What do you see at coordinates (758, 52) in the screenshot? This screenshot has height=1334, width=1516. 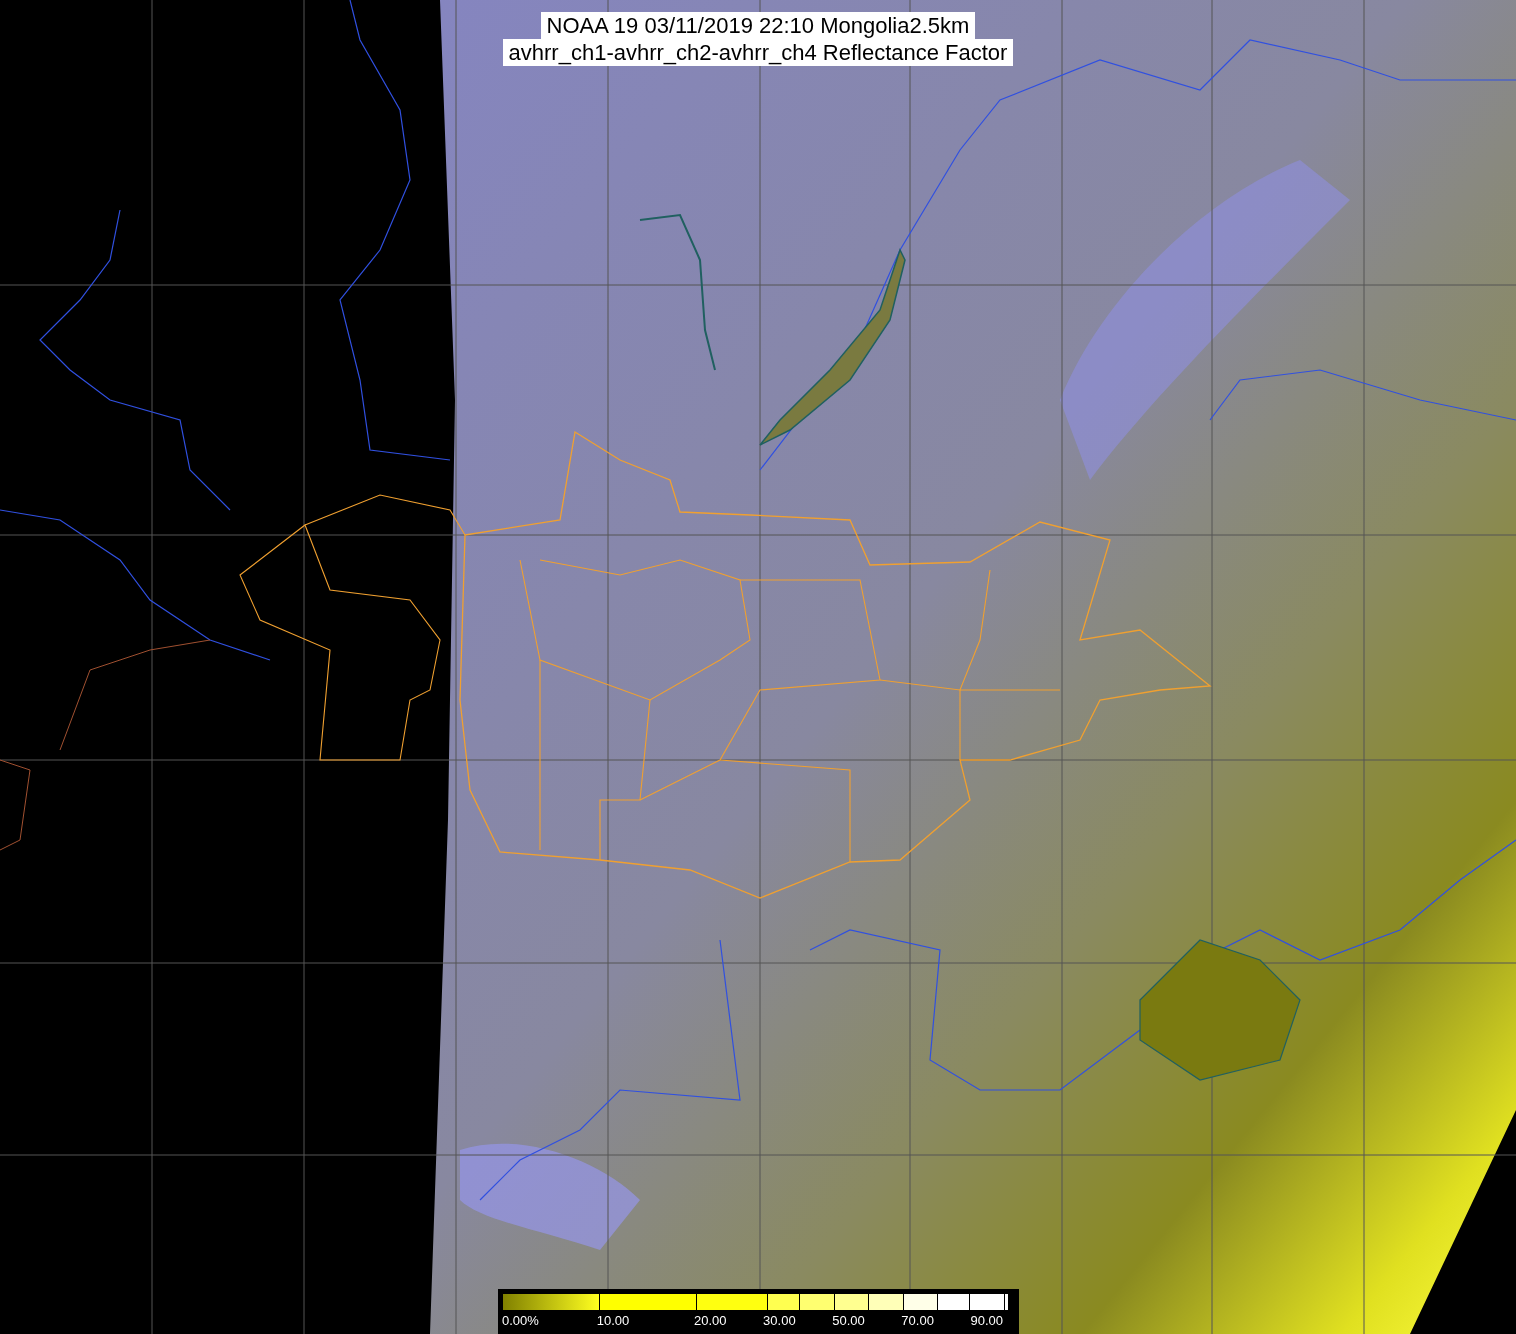 I see `map-title: avhrr_ch1-avhrr_ch2-avhrr_ch4 Reflectance Factor` at bounding box center [758, 52].